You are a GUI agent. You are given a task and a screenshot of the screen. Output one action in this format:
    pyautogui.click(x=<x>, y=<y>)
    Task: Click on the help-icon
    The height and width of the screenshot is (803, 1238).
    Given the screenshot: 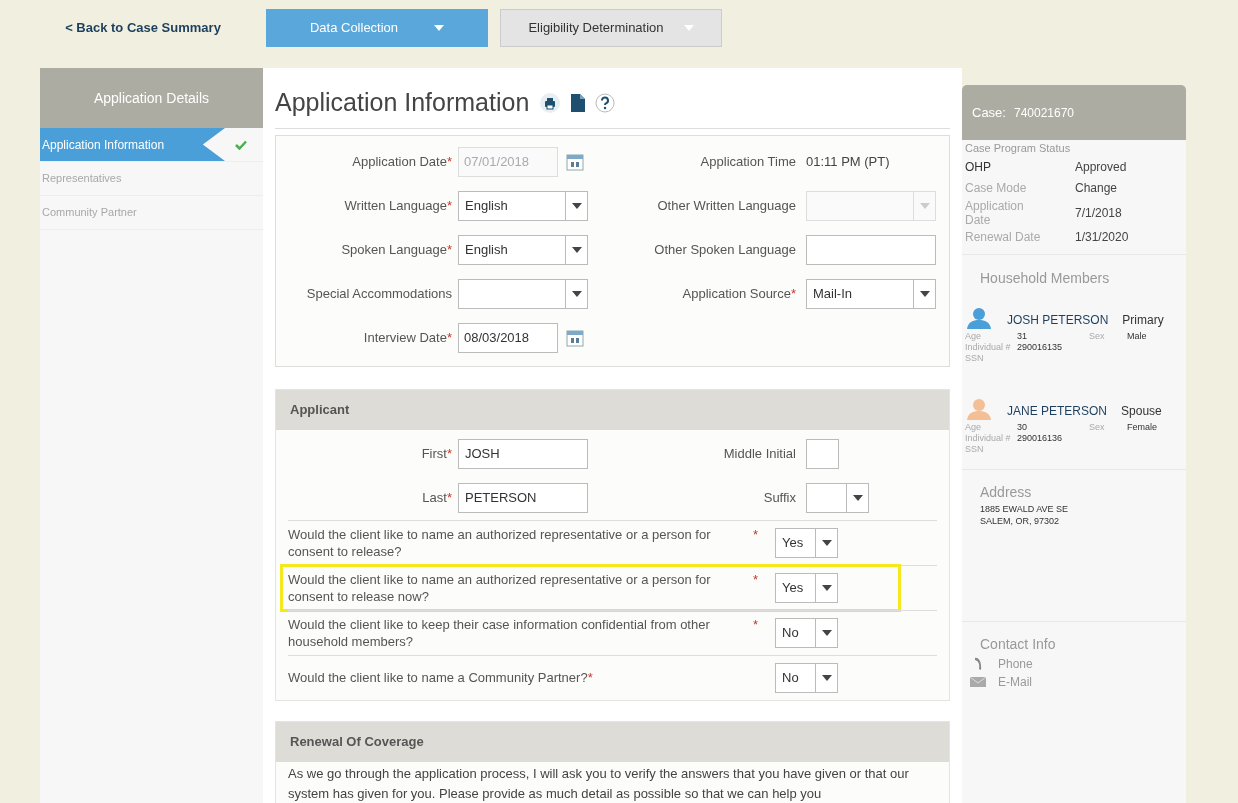 What is the action you would take?
    pyautogui.click(x=605, y=102)
    